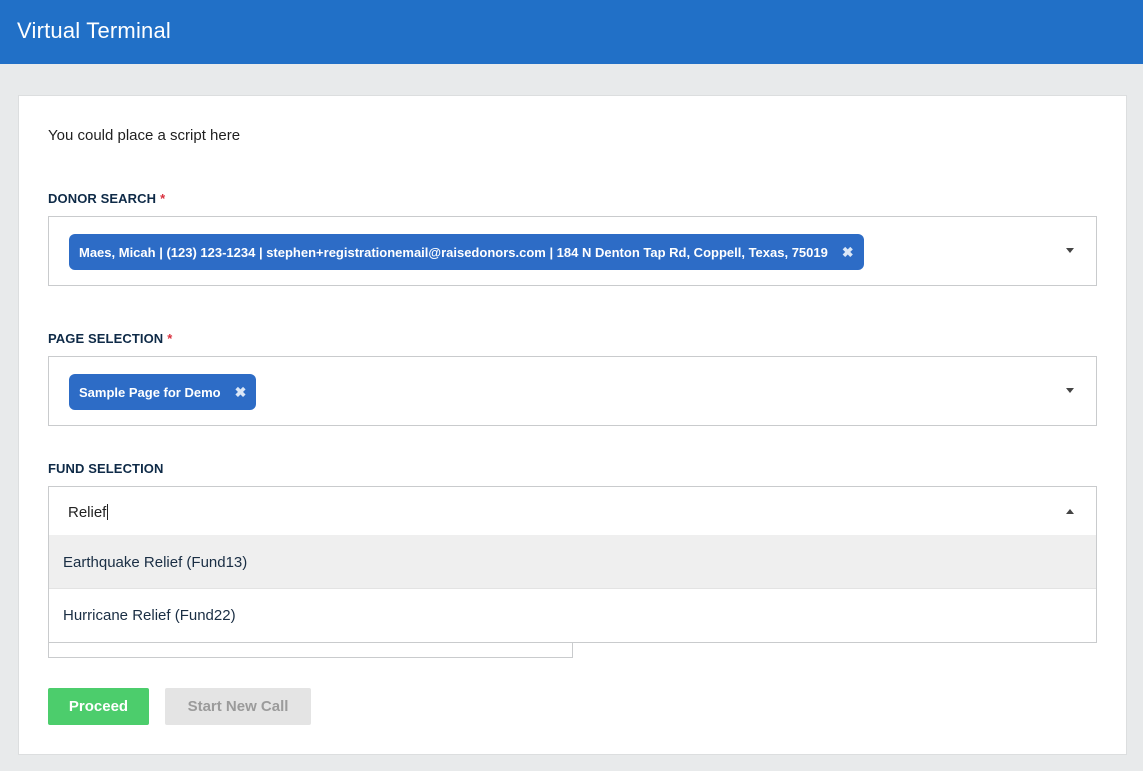 The width and height of the screenshot is (1143, 771). What do you see at coordinates (1070, 511) in the screenshot?
I see `chevron-up-icon` at bounding box center [1070, 511].